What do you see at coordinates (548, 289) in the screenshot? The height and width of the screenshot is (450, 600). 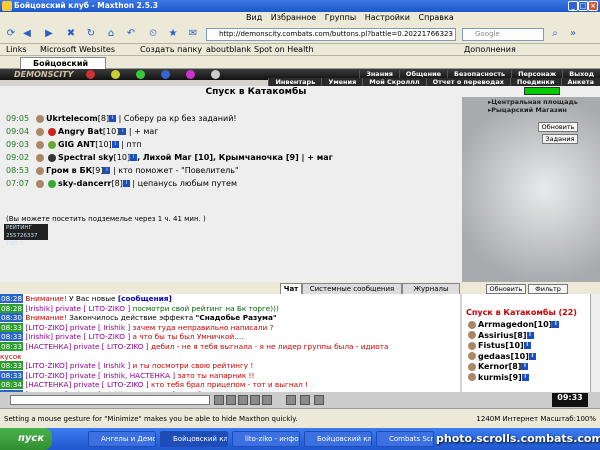 I see `online-filter-button: Фильтр` at bounding box center [548, 289].